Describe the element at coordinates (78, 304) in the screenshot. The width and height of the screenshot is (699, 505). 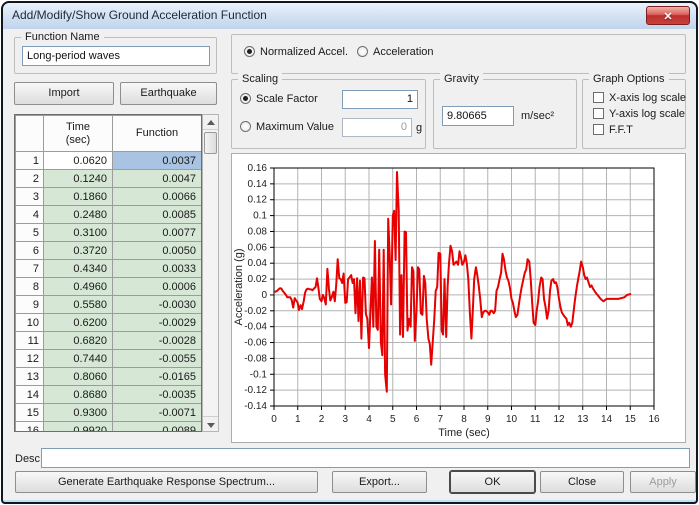
I see `time-cell: 0.5580` at that location.